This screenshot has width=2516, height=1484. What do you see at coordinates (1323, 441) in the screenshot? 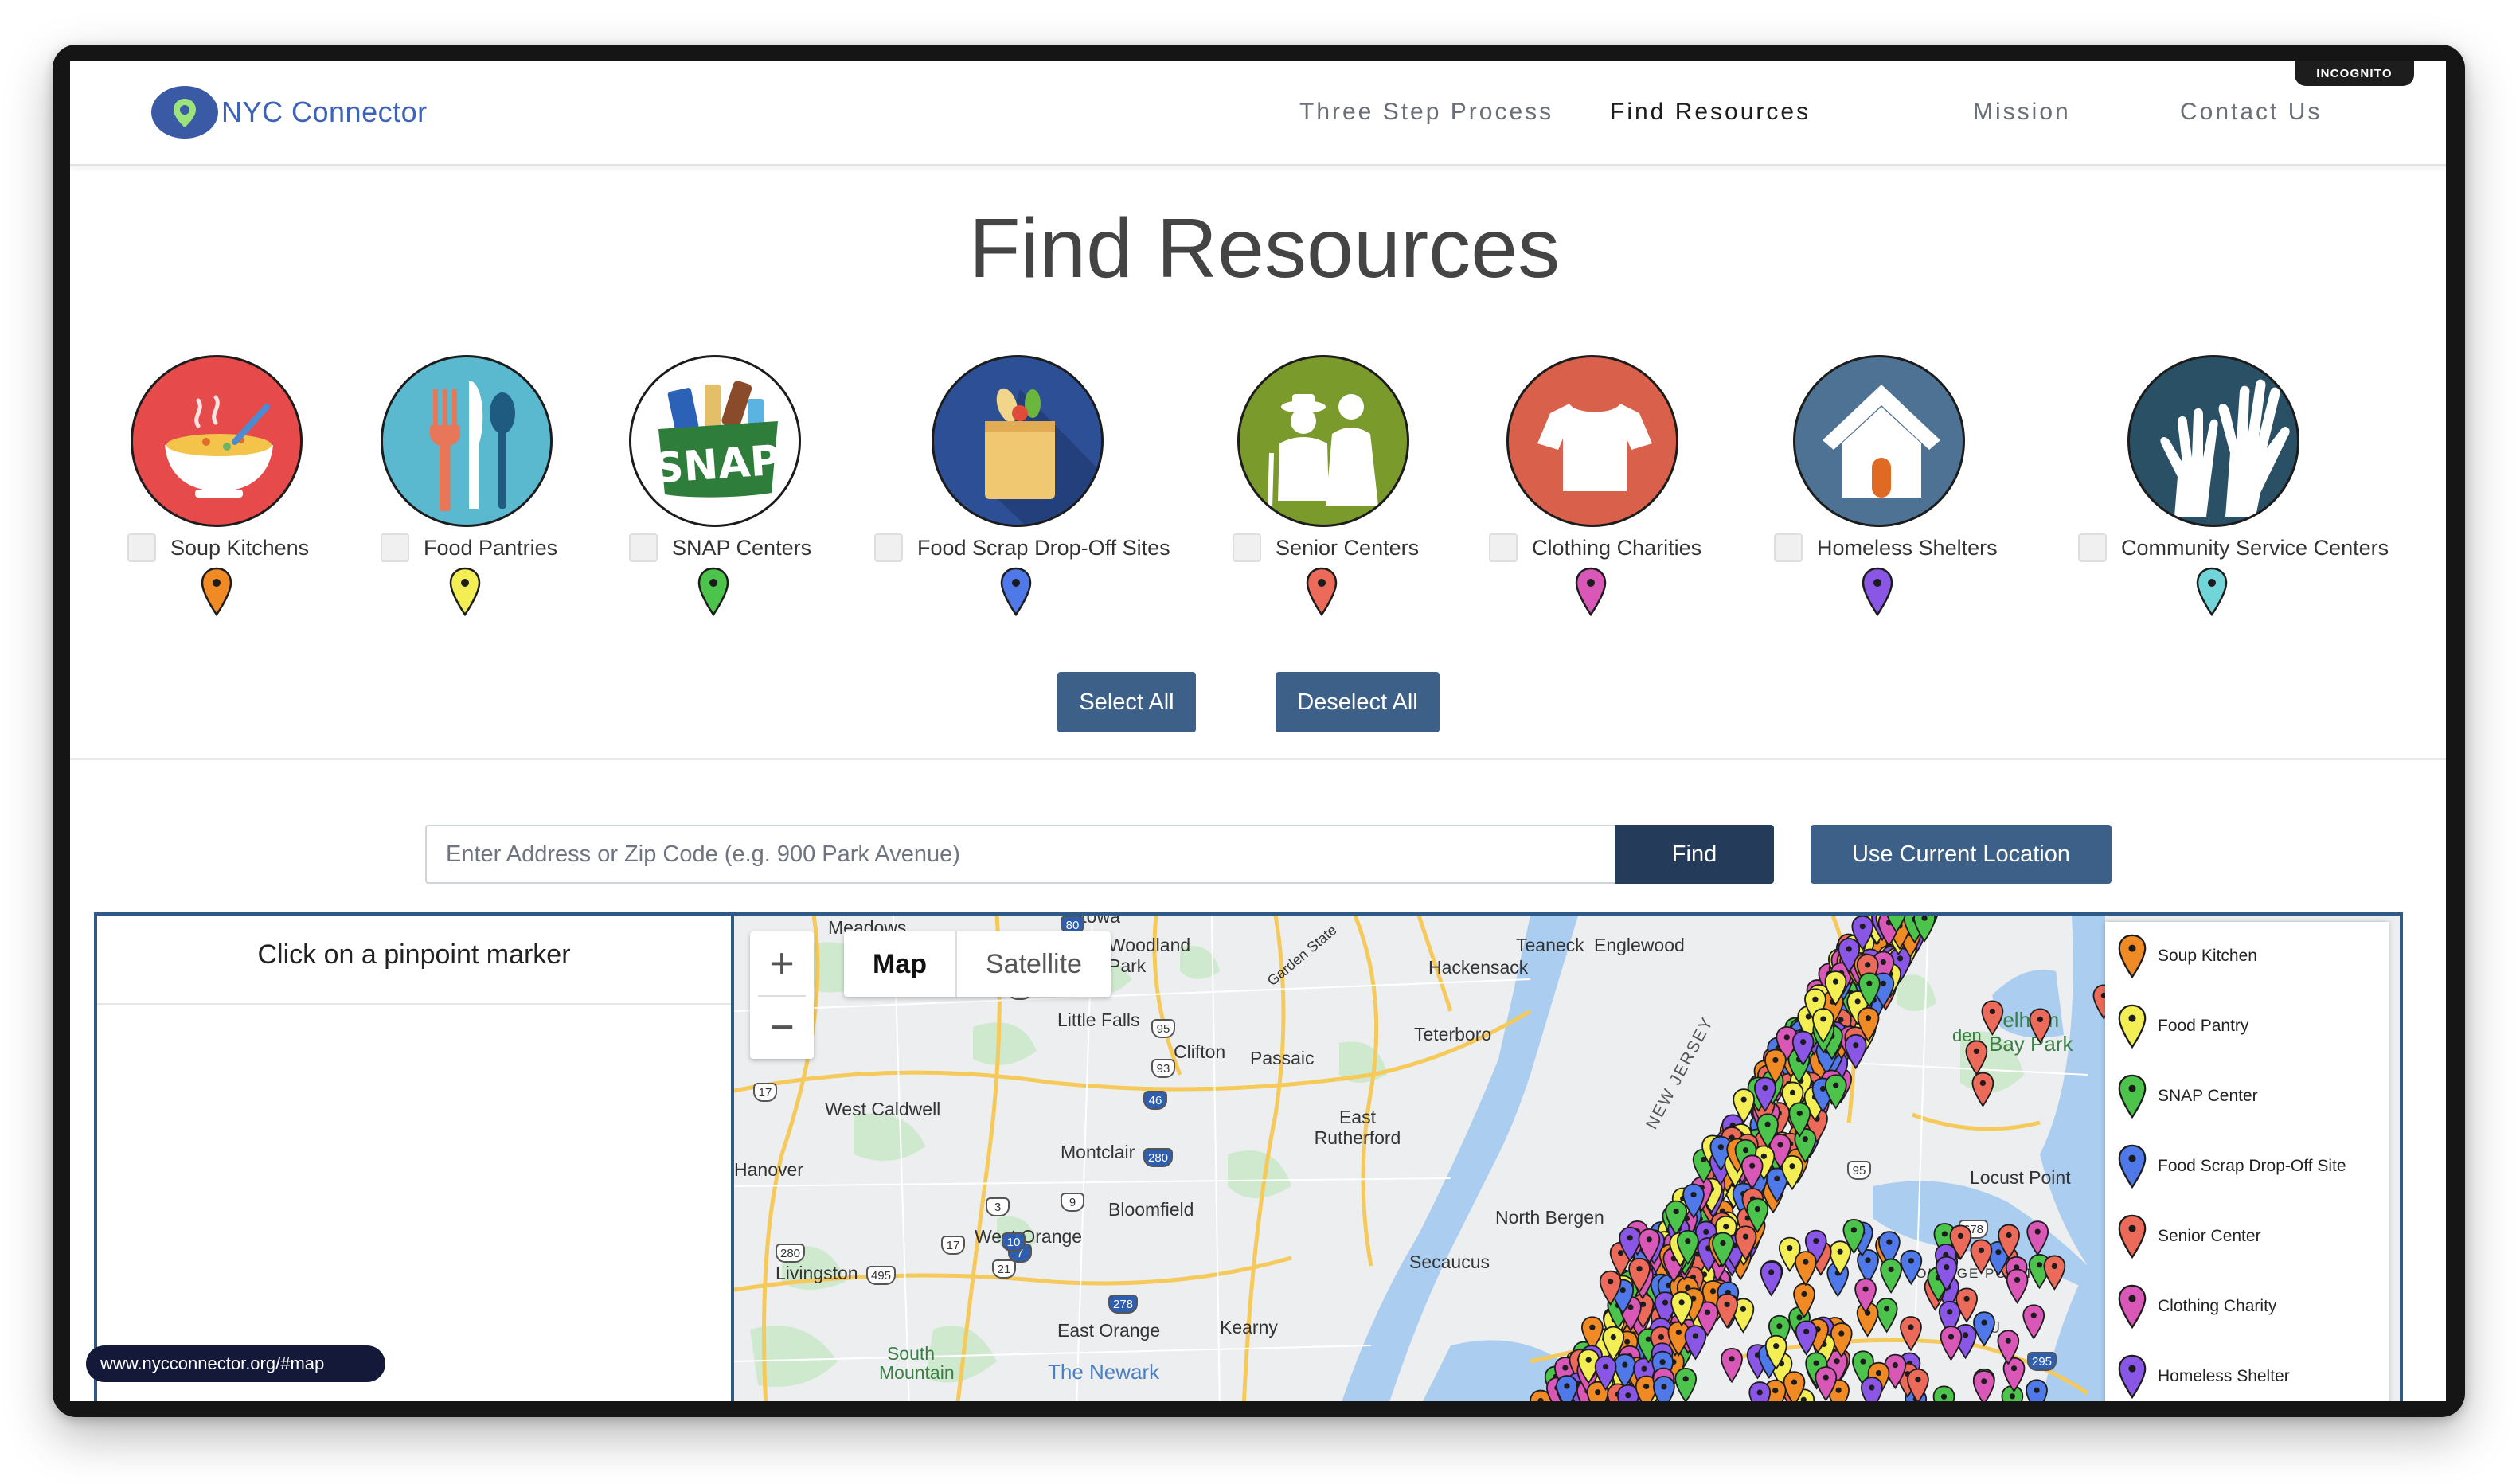
I see `seniors-icon` at bounding box center [1323, 441].